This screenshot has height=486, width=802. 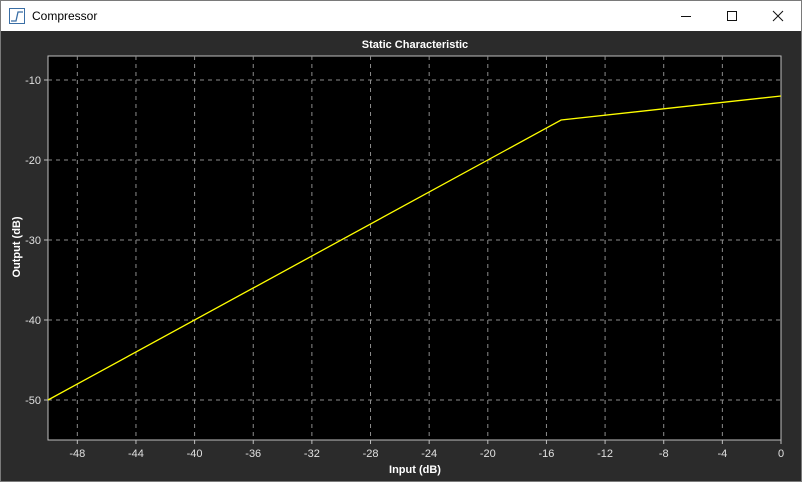 What do you see at coordinates (312, 454) in the screenshot?
I see `x-tick-label: -32` at bounding box center [312, 454].